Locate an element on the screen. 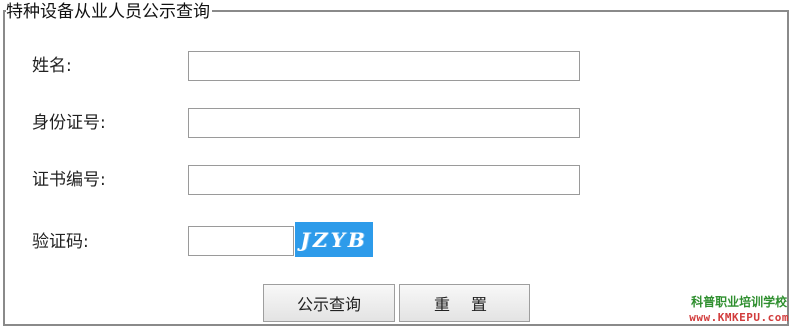 Image resolution: width=795 pixels, height=332 pixels. captcha-label: 验证码: is located at coordinates (60, 242).